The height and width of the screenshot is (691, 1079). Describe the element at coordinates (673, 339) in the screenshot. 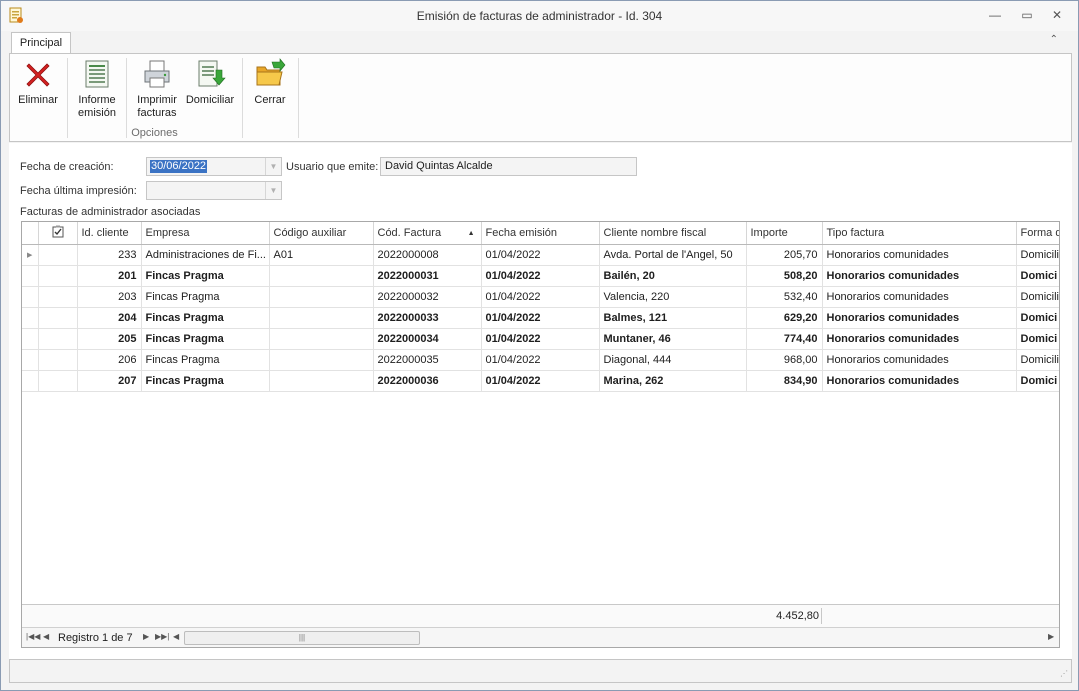

I see `cell-cliente-nombre-fiscal: Muntaner, 46` at that location.